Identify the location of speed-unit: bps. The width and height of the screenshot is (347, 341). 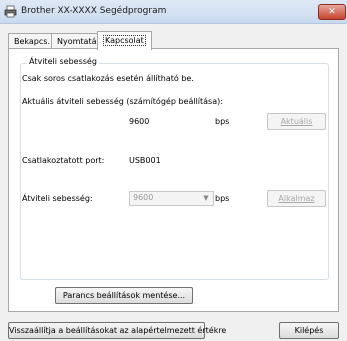
(222, 198).